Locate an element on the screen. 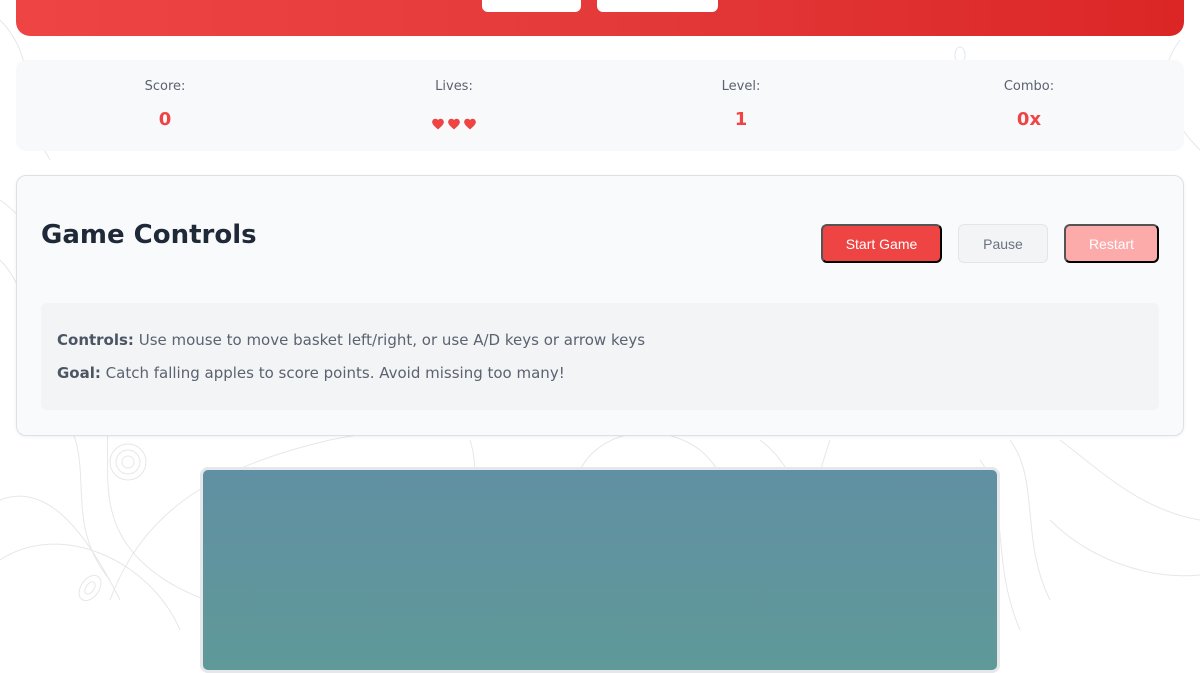  lives-label: Lives: is located at coordinates (454, 86).